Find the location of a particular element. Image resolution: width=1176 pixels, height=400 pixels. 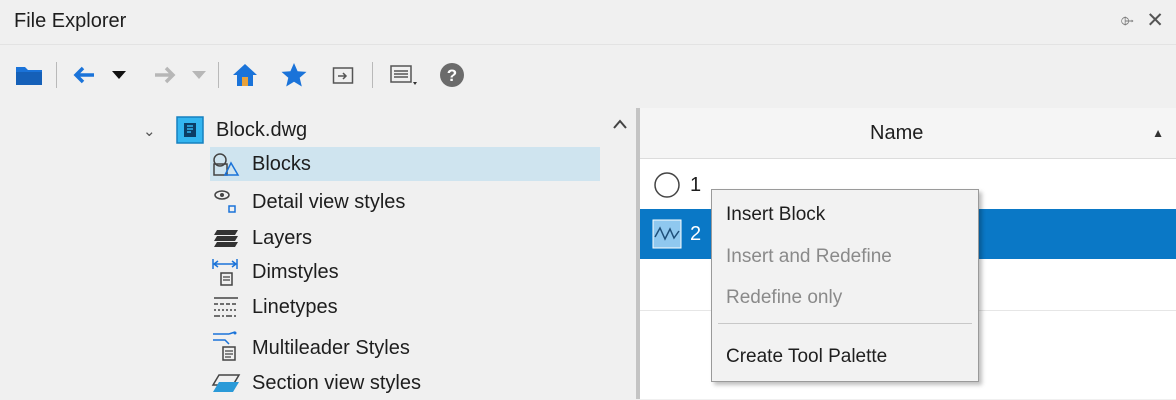

wave-block-icon is located at coordinates (667, 234).